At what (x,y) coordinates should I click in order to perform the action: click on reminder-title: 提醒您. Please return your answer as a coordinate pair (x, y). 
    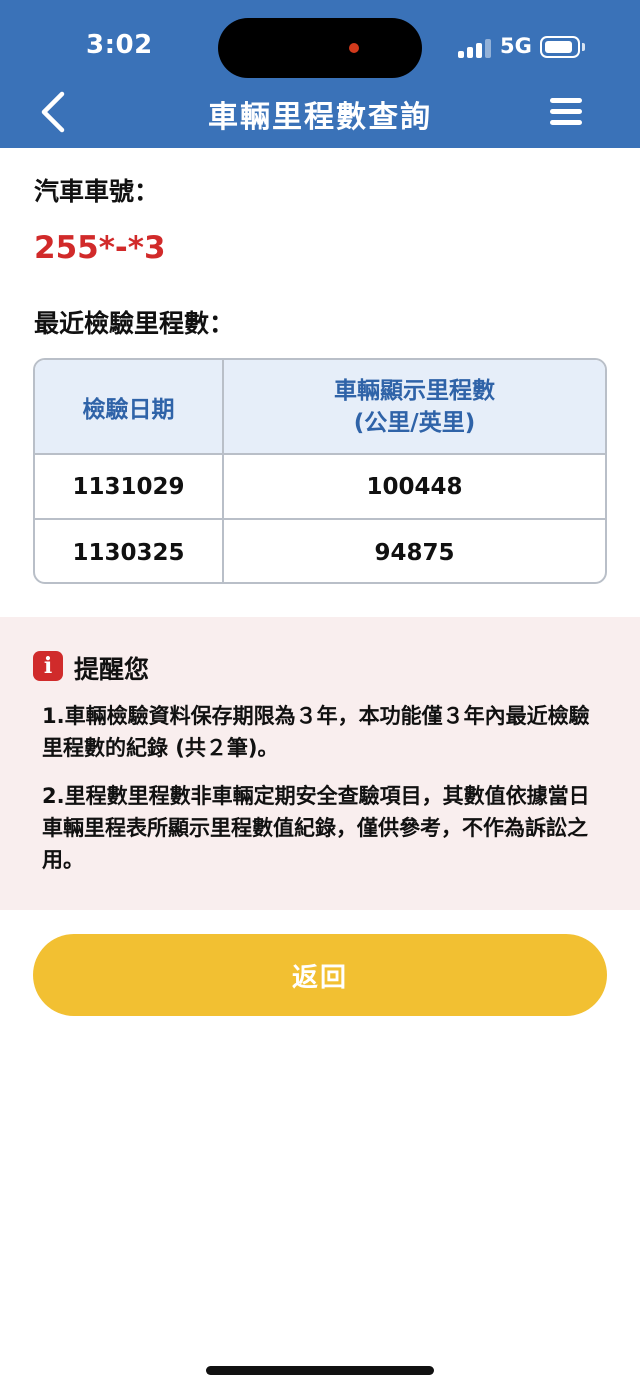
    Looking at the image, I should click on (112, 669).